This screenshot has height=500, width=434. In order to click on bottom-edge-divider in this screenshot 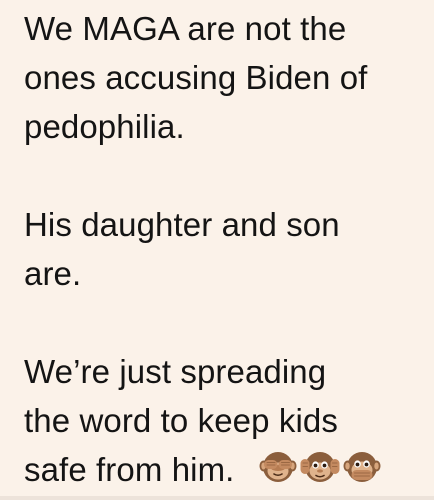, I will do `click(217, 498)`.